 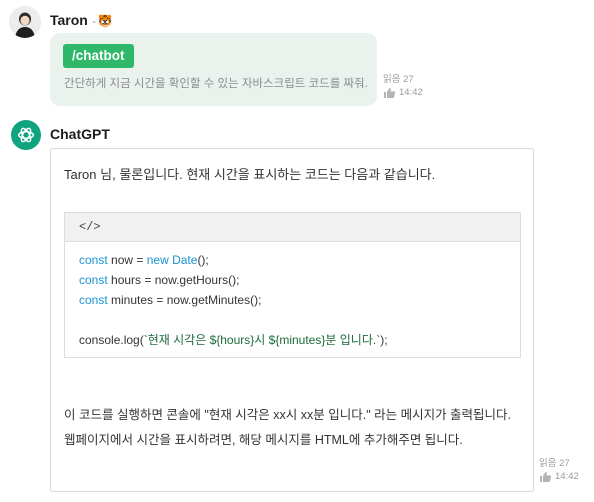 I want to click on slash-command-chip: /chatbot, so click(x=98, y=56).